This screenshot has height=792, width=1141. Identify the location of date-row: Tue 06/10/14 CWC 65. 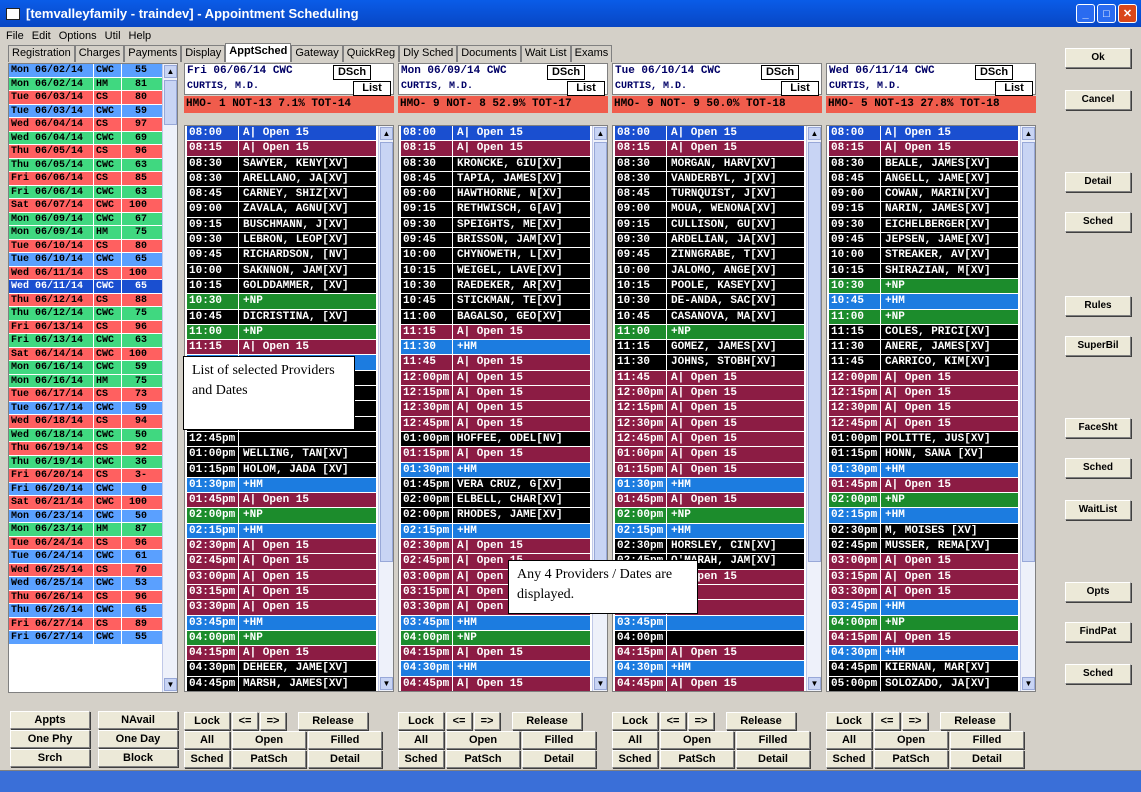
(93, 260).